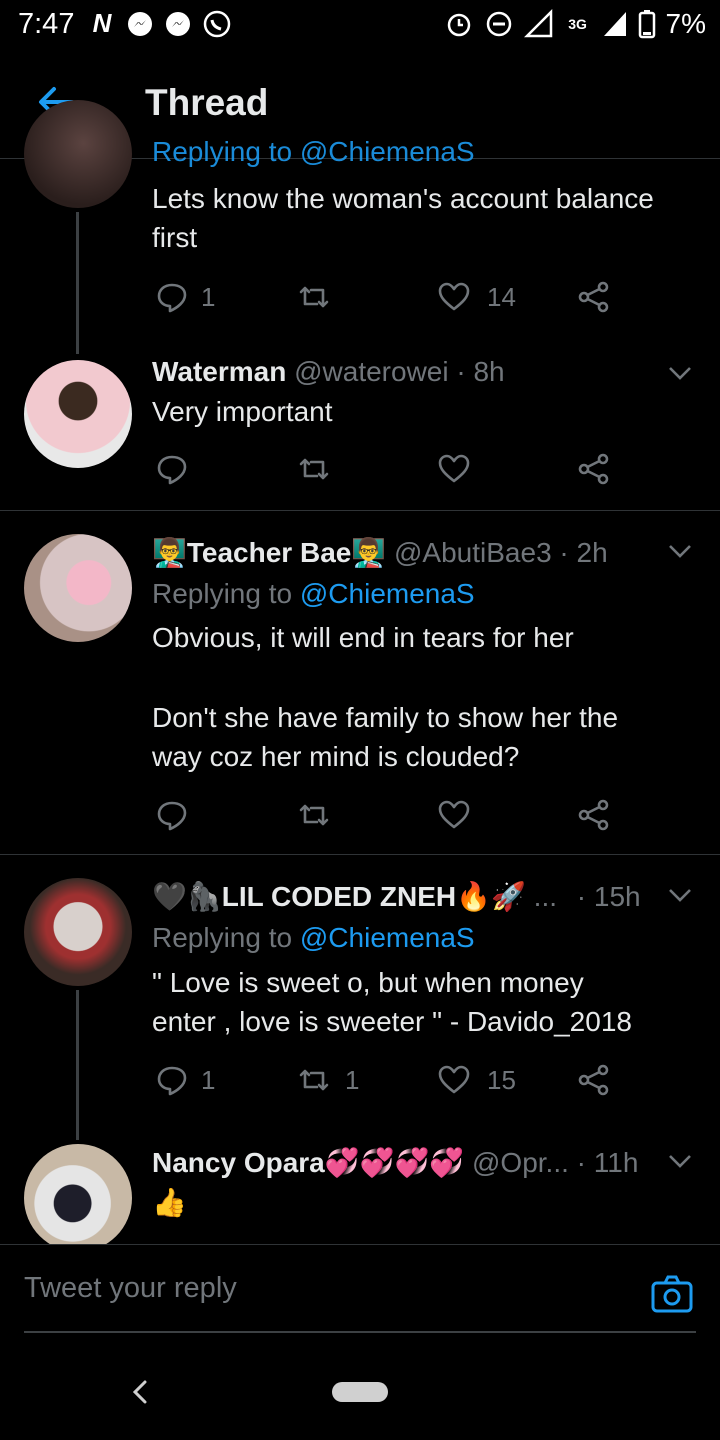 This screenshot has height=1440, width=720. I want to click on chevron-down-icon, so click(680, 1161).